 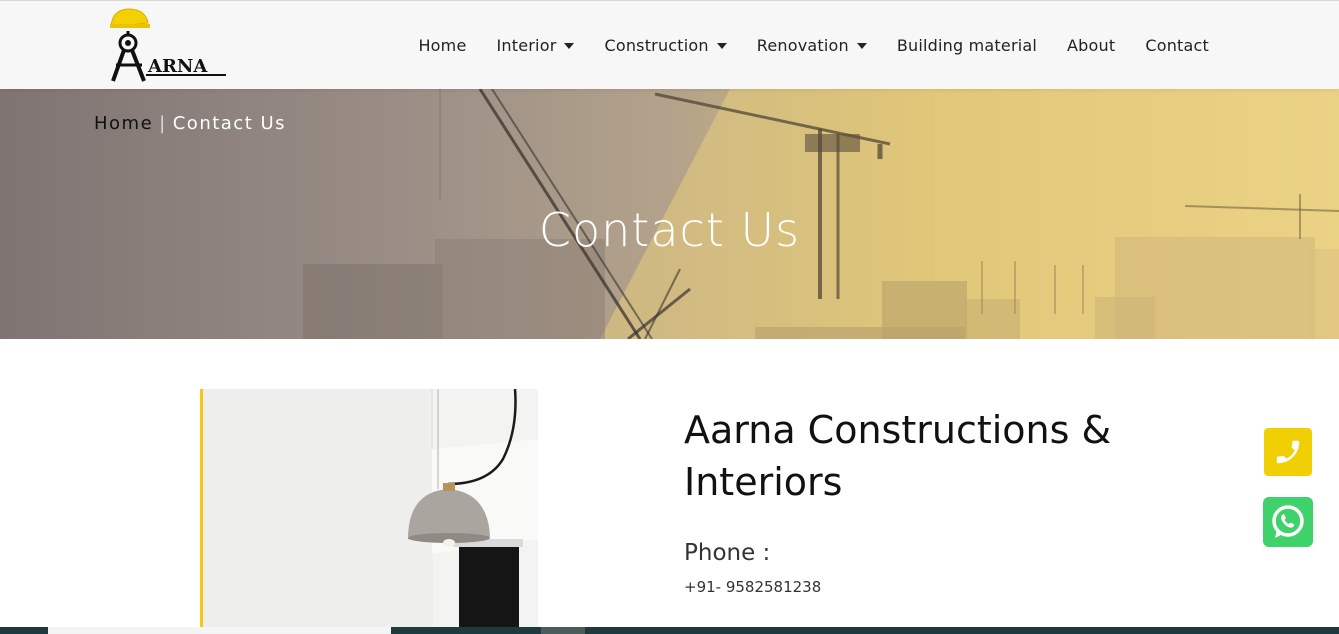 I want to click on nav-building-material: Building material, so click(x=967, y=45).